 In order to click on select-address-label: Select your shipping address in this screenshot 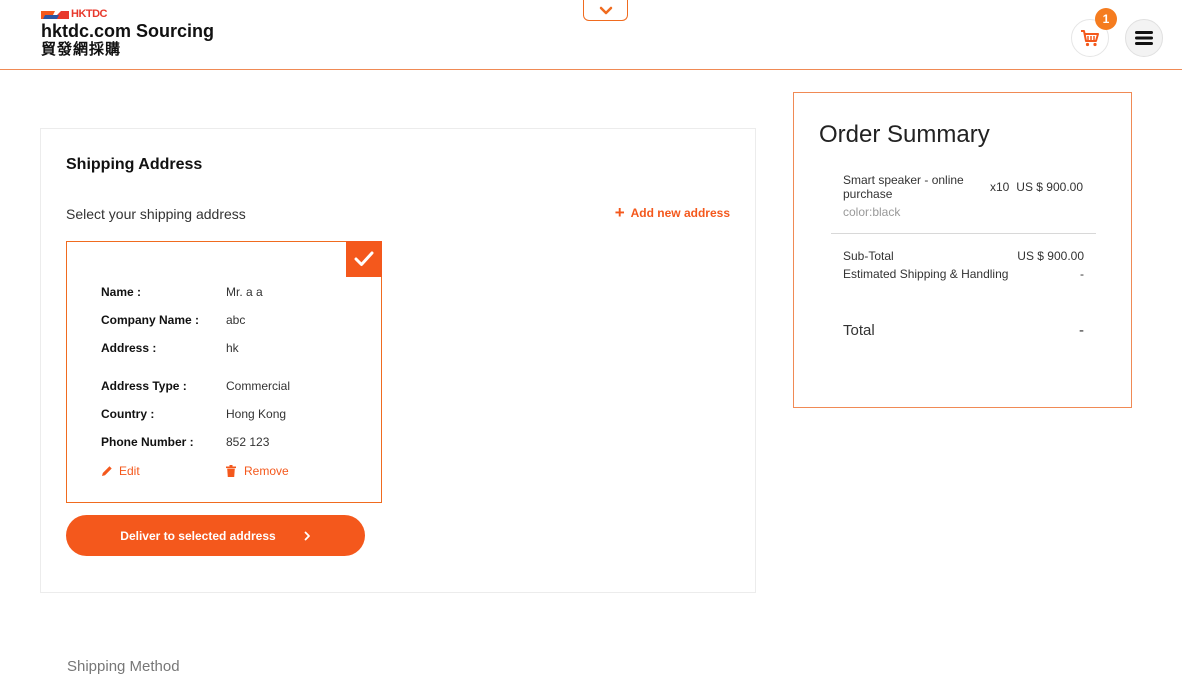, I will do `click(156, 214)`.